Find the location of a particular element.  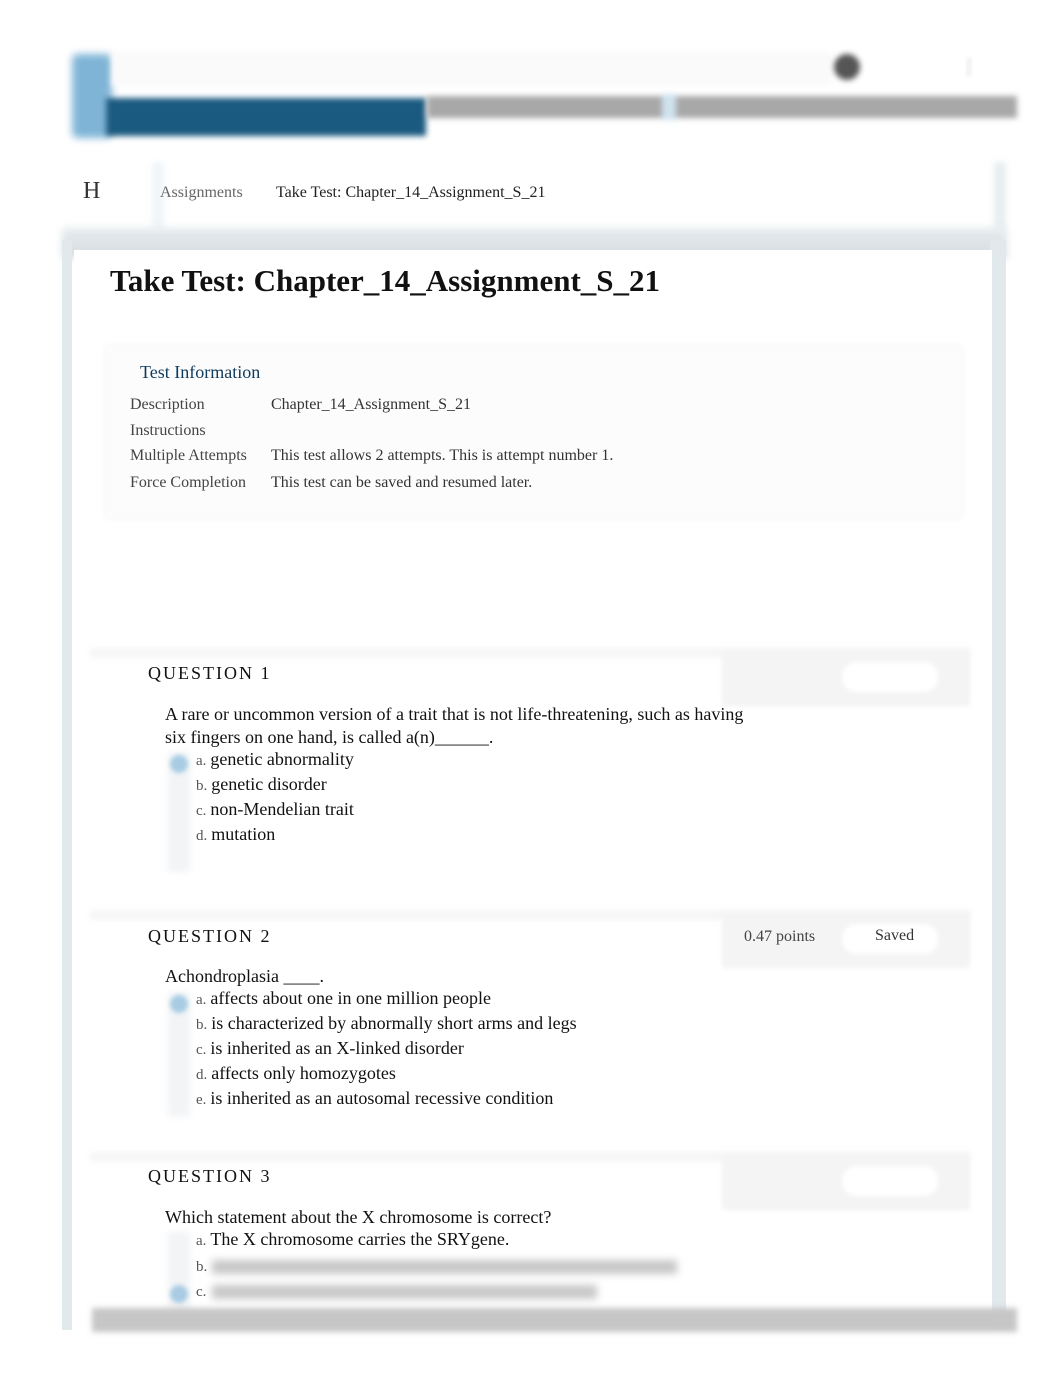

question-1-points-box is located at coordinates (846, 678).